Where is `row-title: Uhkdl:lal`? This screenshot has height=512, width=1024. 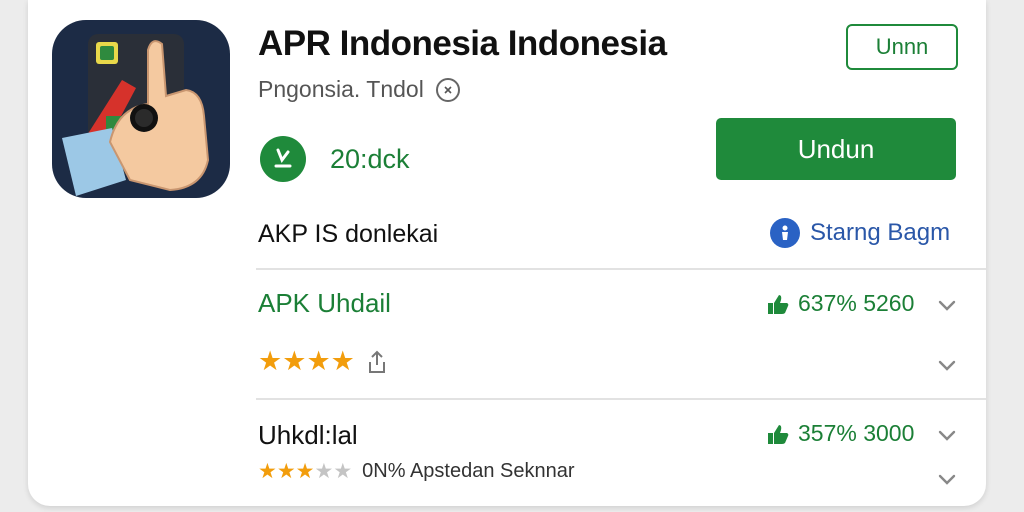
row-title: Uhkdl:lal is located at coordinates (308, 435).